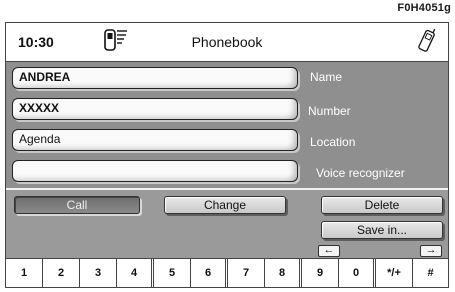 The height and width of the screenshot is (292, 455). I want to click on key-9: 9, so click(320, 273).